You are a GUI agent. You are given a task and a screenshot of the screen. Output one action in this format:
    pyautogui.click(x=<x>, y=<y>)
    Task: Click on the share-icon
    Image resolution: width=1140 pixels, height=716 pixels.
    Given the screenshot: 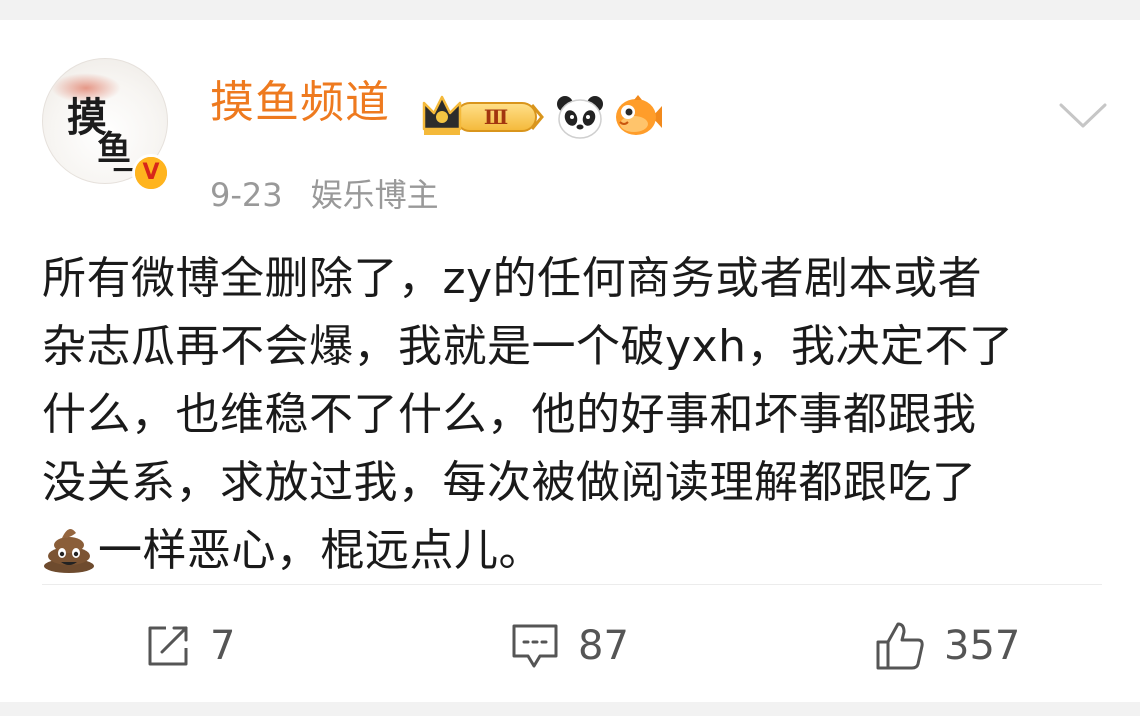 What is the action you would take?
    pyautogui.click(x=168, y=646)
    